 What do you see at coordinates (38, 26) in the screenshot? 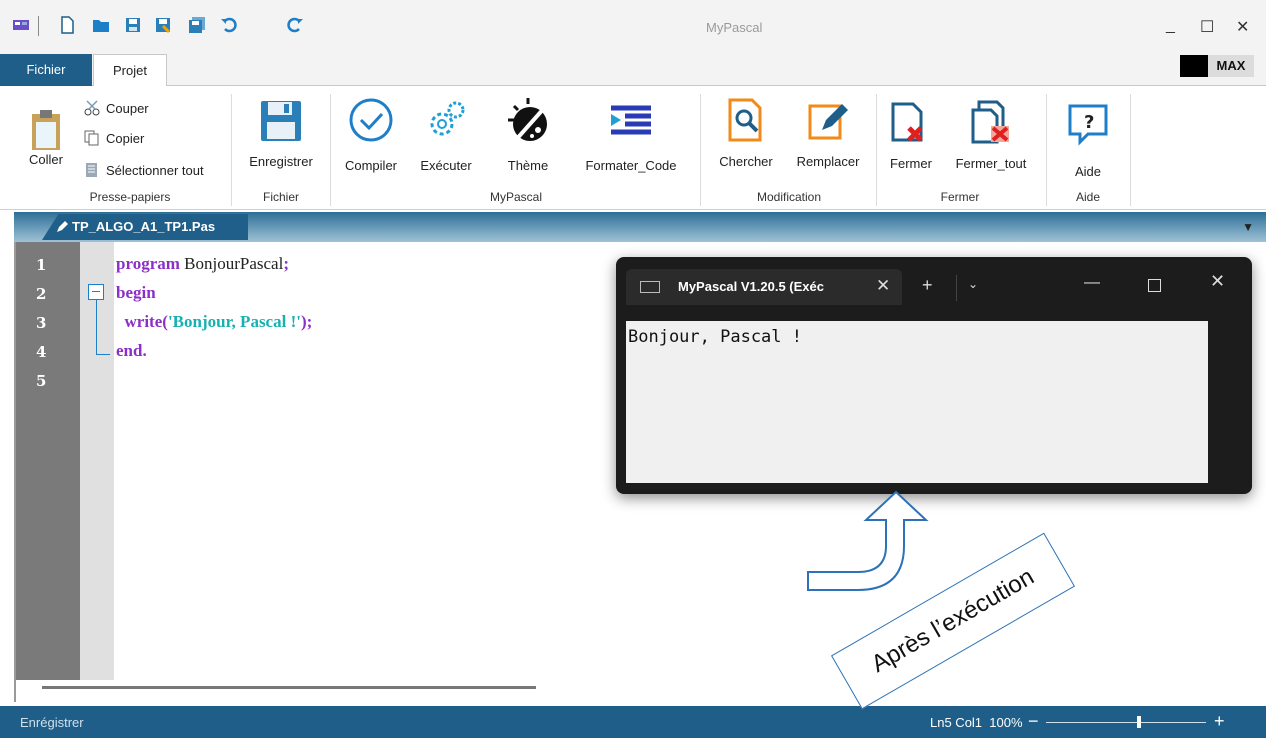
I see `quick-access-separator` at bounding box center [38, 26].